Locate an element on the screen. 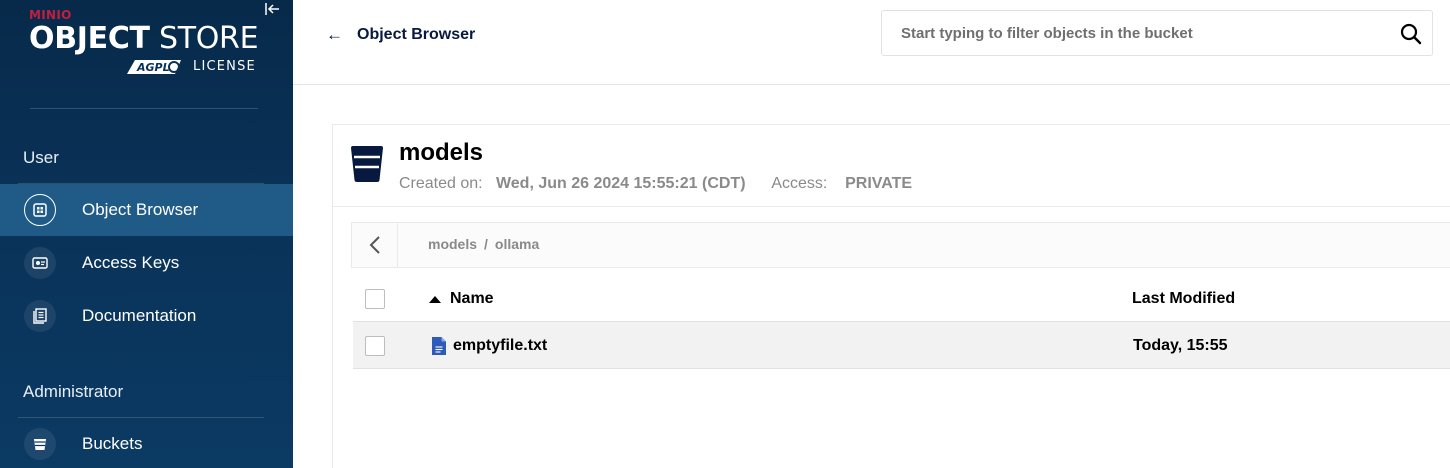 This screenshot has width=1450, height=468. sidebar-item-access-keys: Access Keys is located at coordinates (146, 263).